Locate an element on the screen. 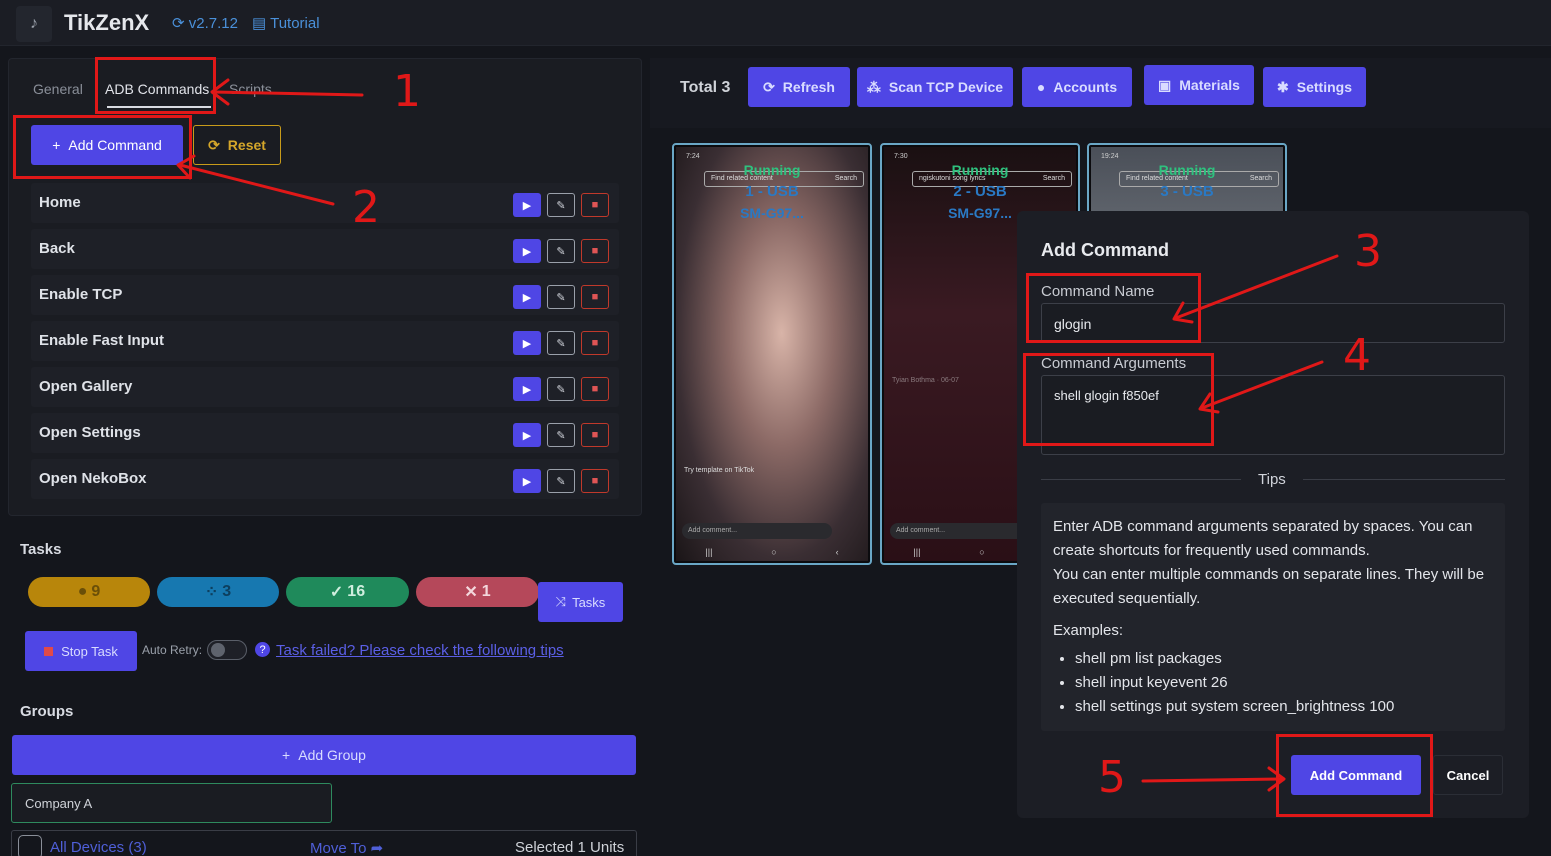  success-count-badge: ✓ 16 is located at coordinates (347, 592).